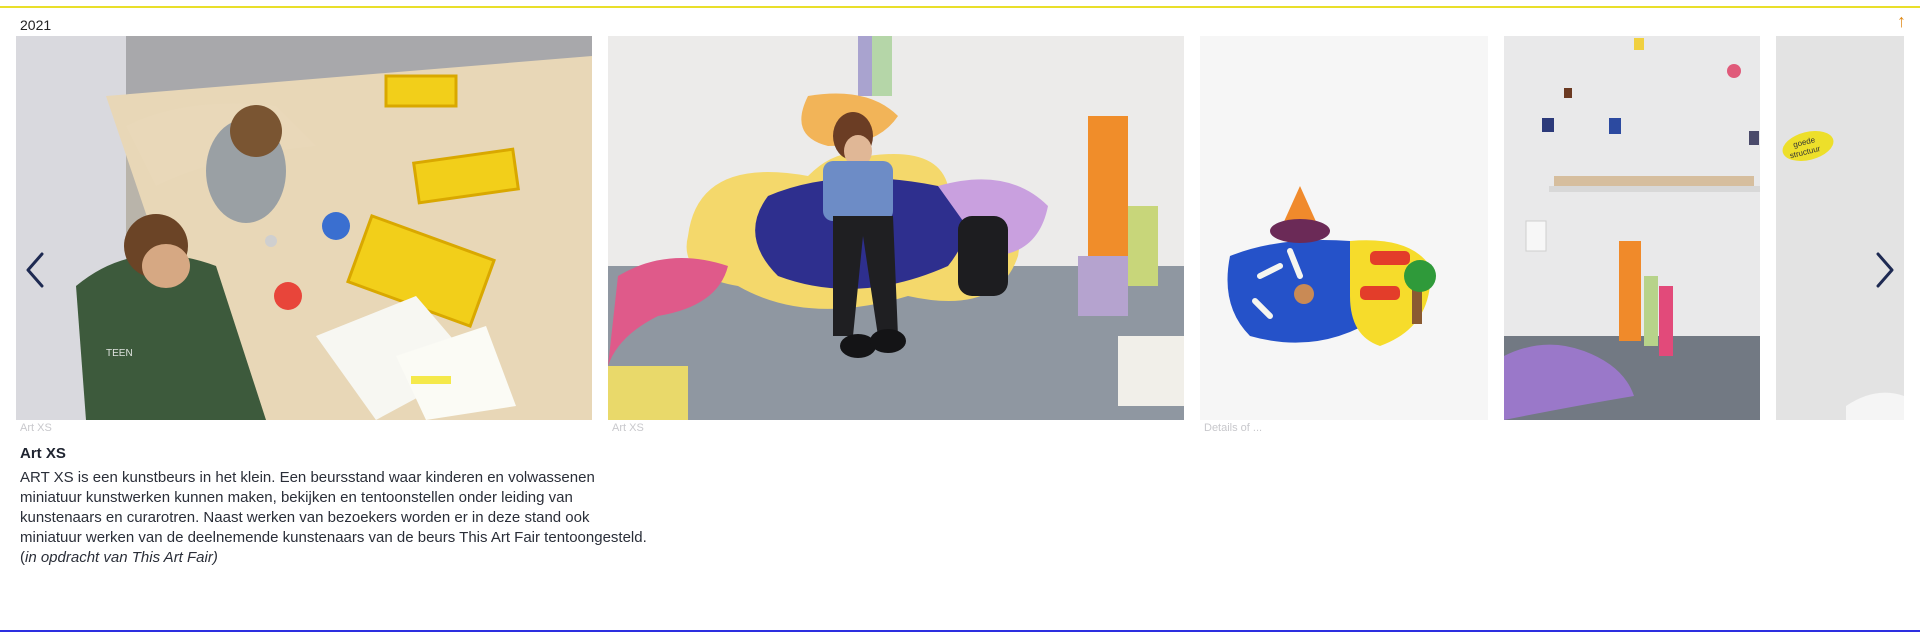 This screenshot has height=639, width=1920. Describe the element at coordinates (960, 631) in the screenshot. I see `bottom-divider` at that location.